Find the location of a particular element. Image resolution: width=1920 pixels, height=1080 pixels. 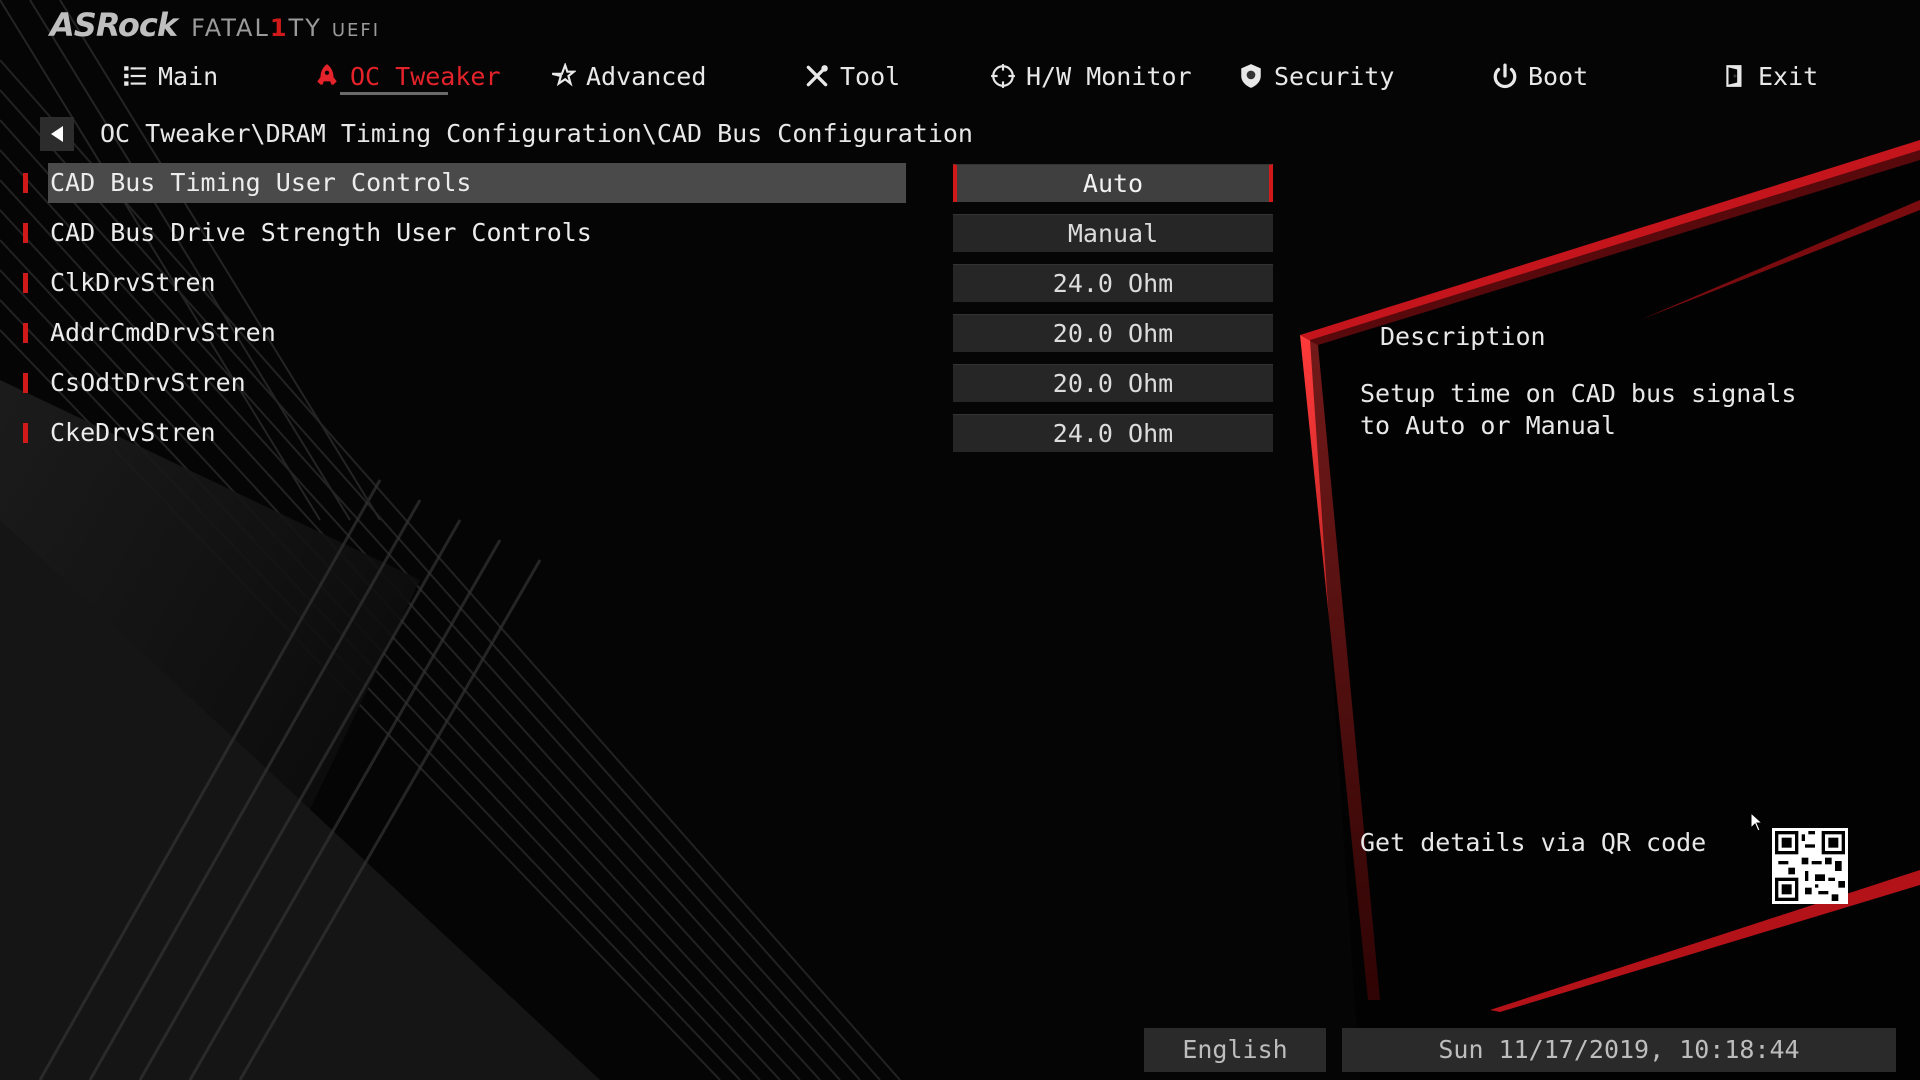

value-cad-bus-drive-strength-dropdown: Manual is located at coordinates (1113, 233).